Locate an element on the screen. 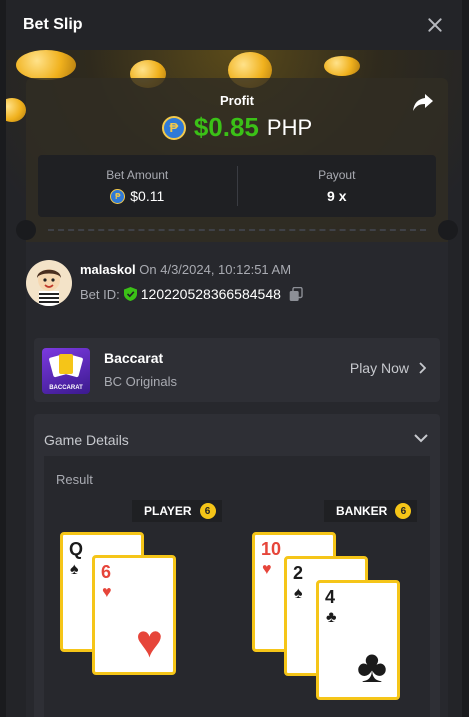  play-now-button: Play Now is located at coordinates (388, 368).